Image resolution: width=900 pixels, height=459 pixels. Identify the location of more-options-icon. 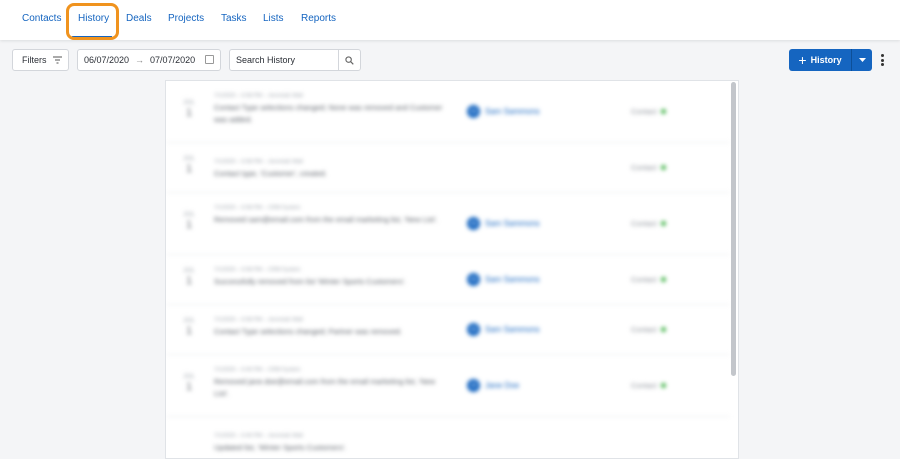
(882, 60).